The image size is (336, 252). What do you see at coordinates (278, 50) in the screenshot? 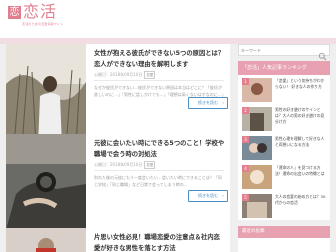
I see `search-input` at bounding box center [278, 50].